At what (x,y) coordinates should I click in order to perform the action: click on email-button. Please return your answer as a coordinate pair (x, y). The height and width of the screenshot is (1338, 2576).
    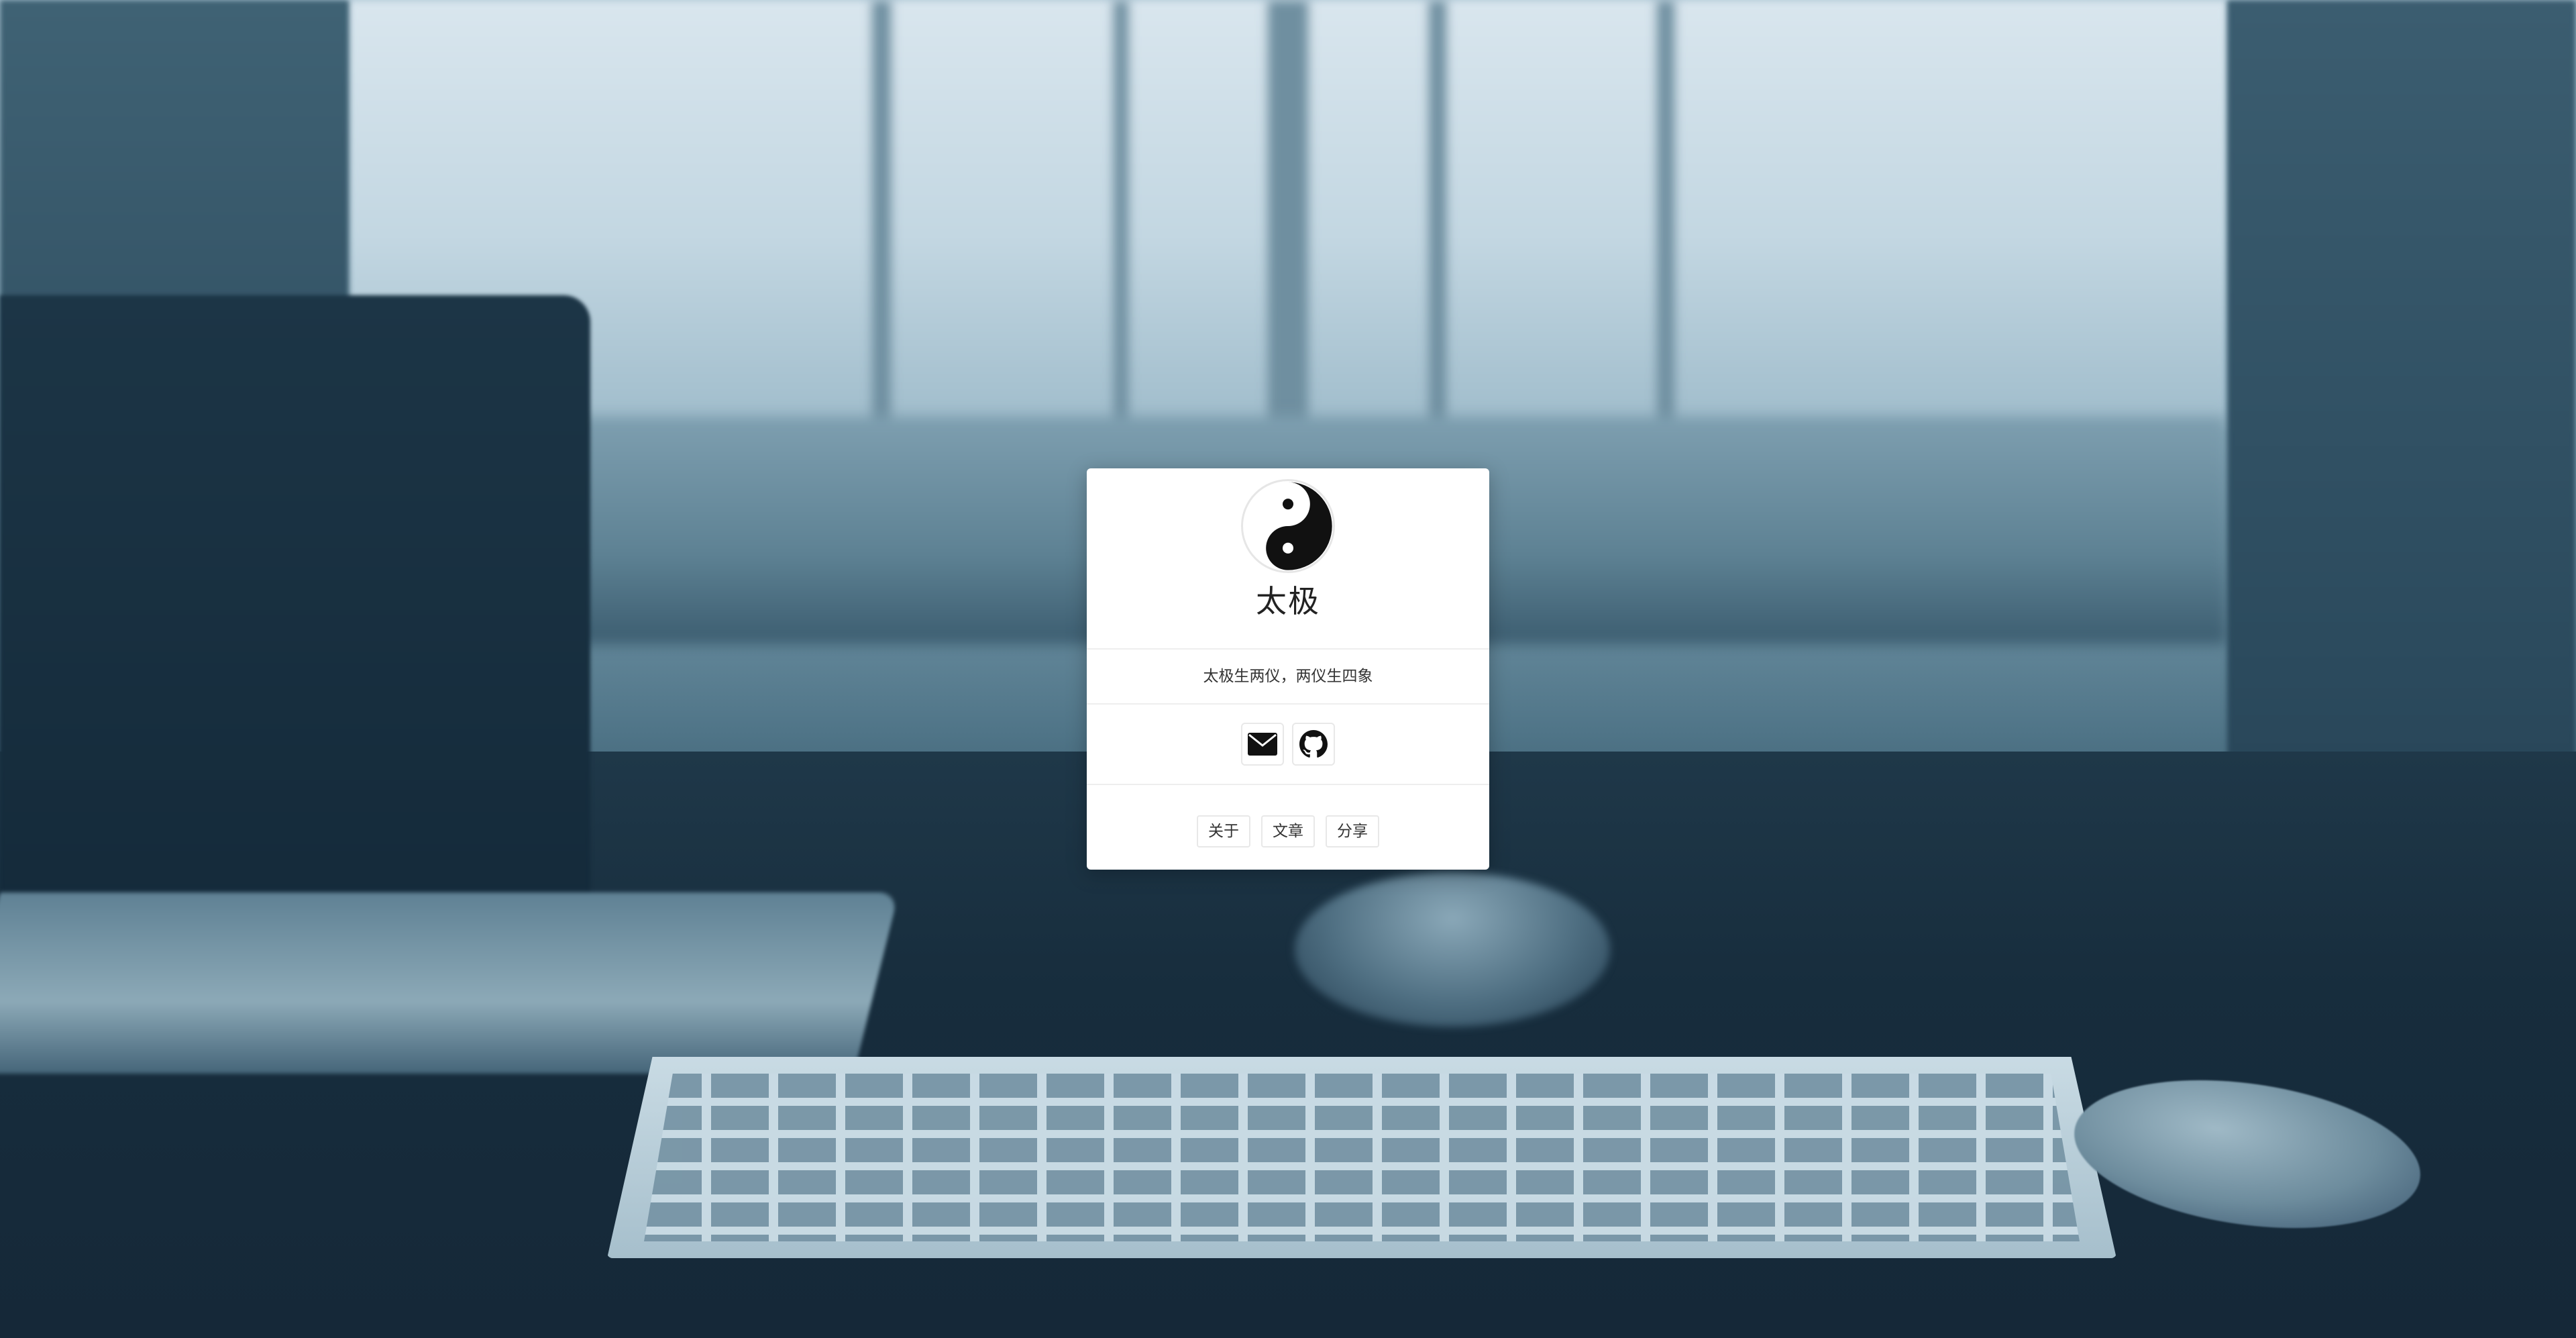
    Looking at the image, I should click on (1262, 745).